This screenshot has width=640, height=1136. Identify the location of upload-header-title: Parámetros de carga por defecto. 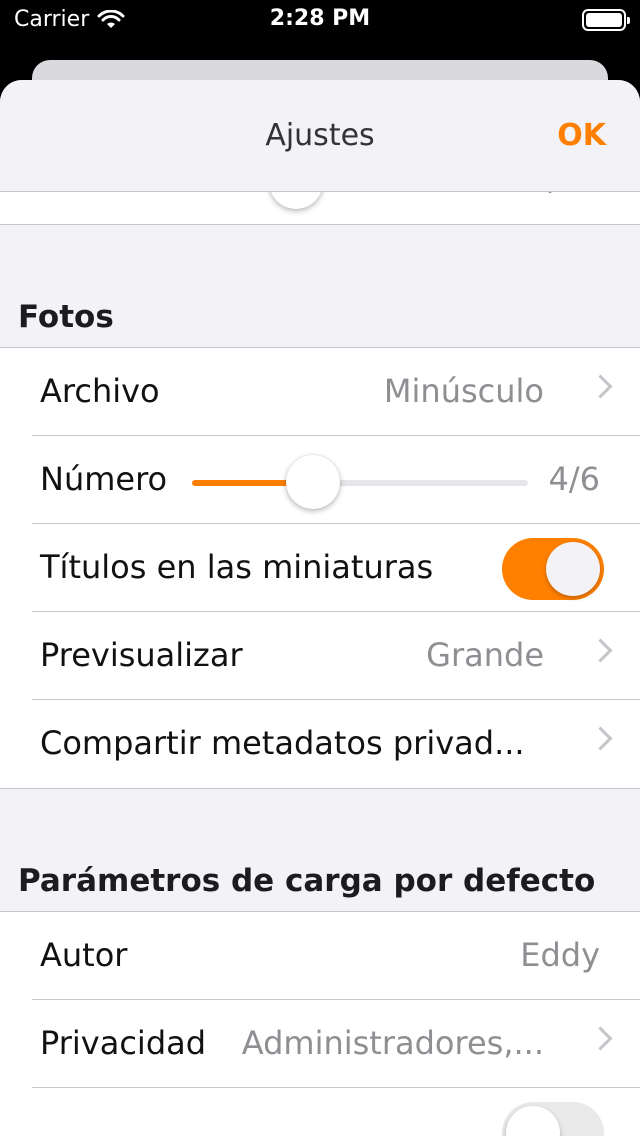
(307, 881).